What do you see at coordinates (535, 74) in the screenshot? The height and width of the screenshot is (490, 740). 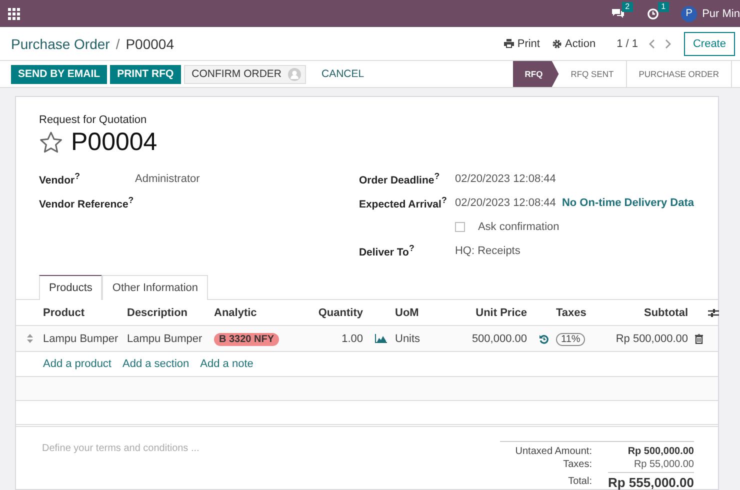 I see `status-step: RFQ` at bounding box center [535, 74].